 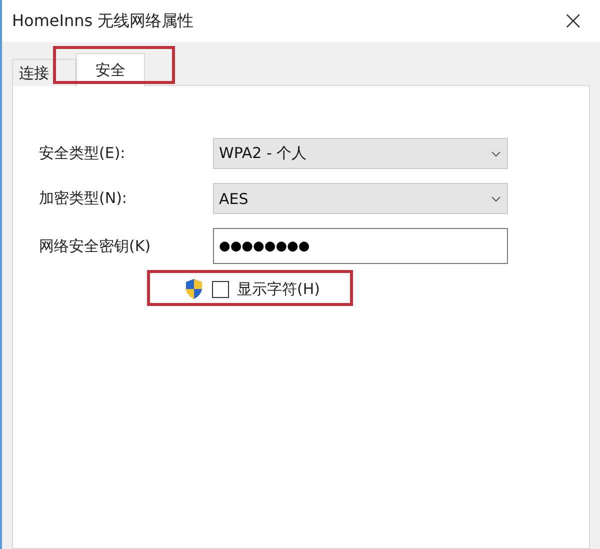 I want to click on dropdown: WPA2 - 个人, so click(x=360, y=153).